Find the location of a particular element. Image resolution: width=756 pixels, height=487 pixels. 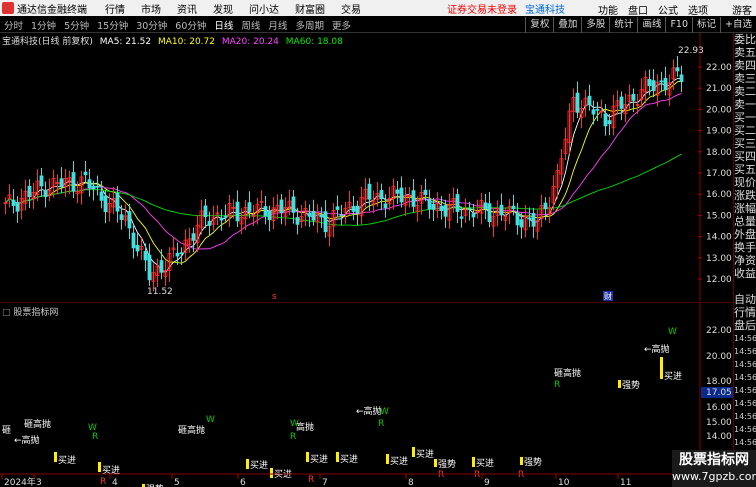

quote-panel-item: 换手 is located at coordinates (745, 247).